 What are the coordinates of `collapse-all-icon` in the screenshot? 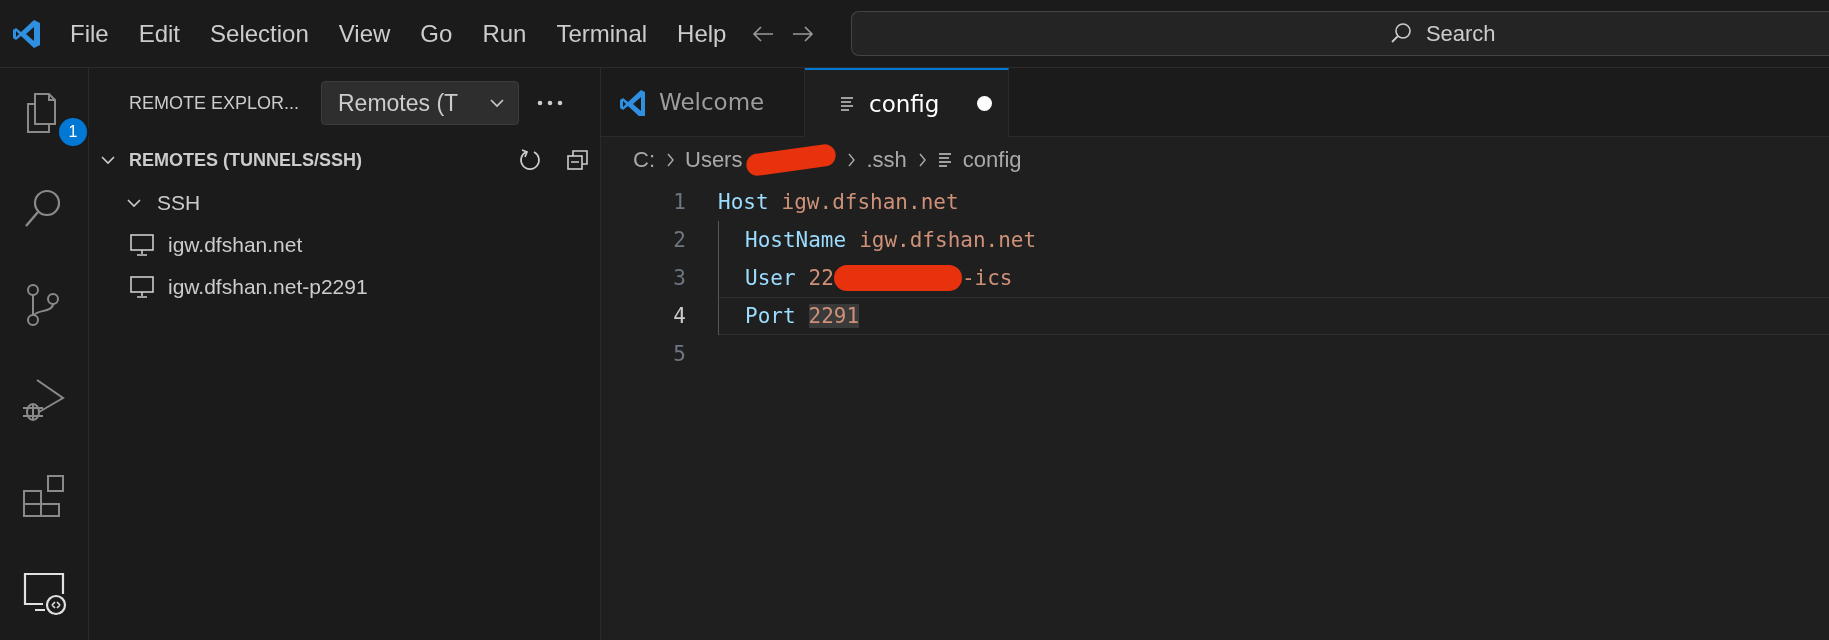 It's located at (578, 160).